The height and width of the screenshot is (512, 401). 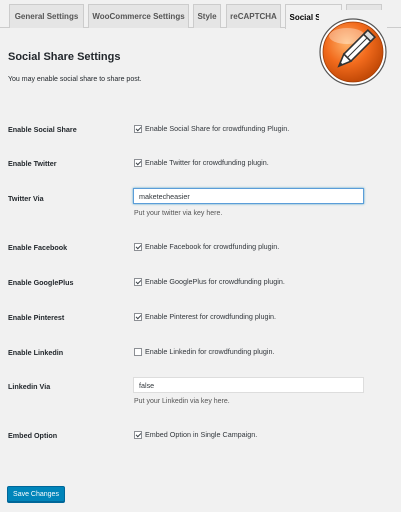 What do you see at coordinates (353, 52) in the screenshot?
I see `pencil-logo-icon` at bounding box center [353, 52].